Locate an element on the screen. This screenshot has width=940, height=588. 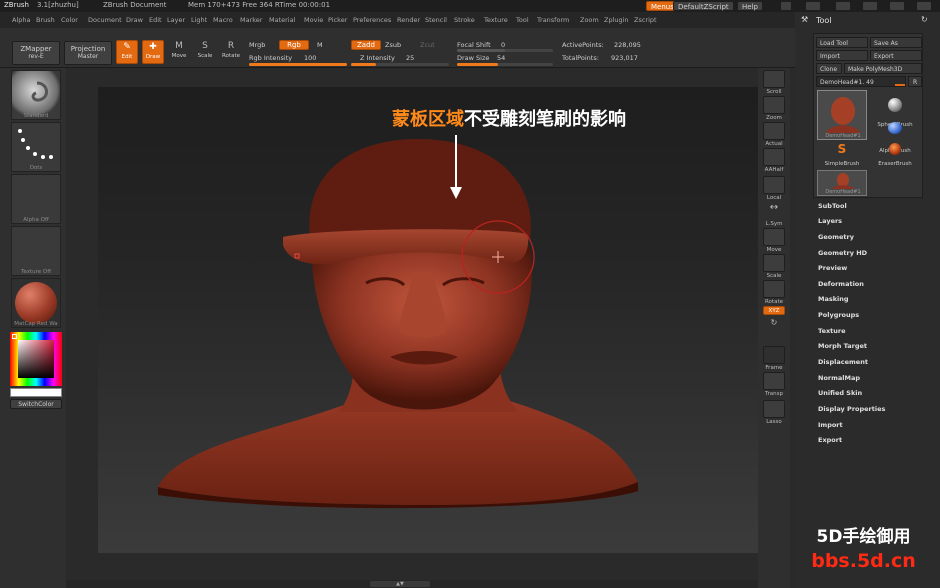
zmapper-button: ZMapper rev-E is located at coordinates (36, 53).